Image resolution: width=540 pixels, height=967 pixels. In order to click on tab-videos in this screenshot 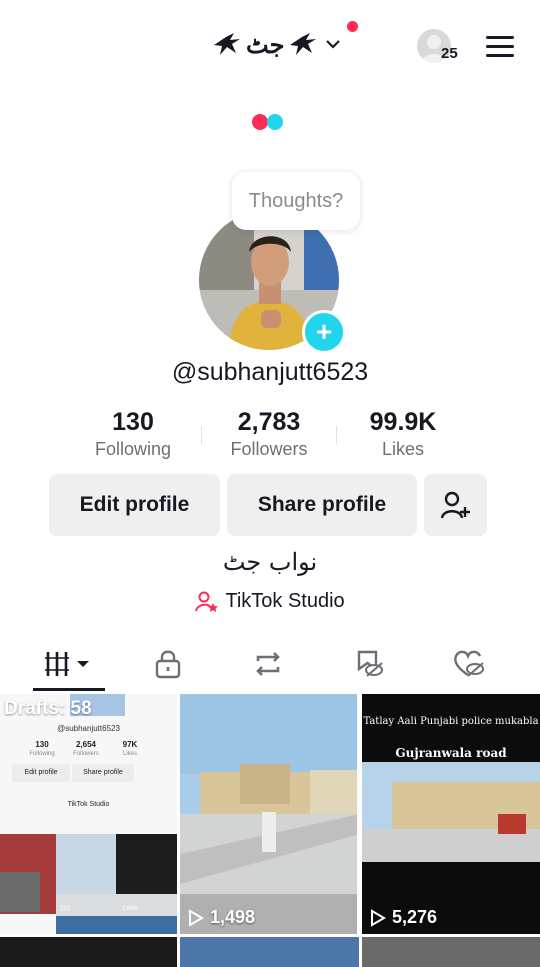, I will do `click(69, 664)`.